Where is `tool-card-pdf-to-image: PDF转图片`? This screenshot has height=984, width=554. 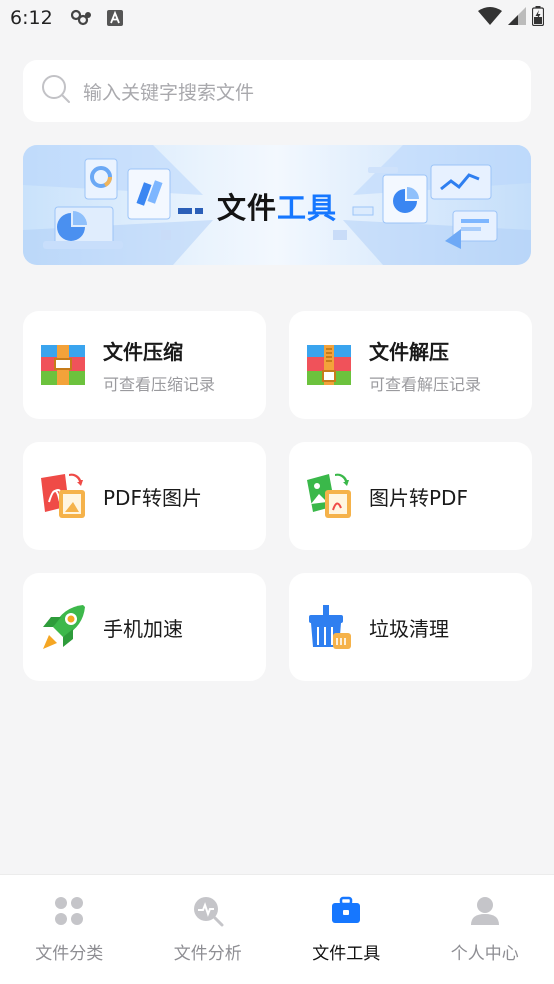 tool-card-pdf-to-image: PDF转图片 is located at coordinates (144, 496).